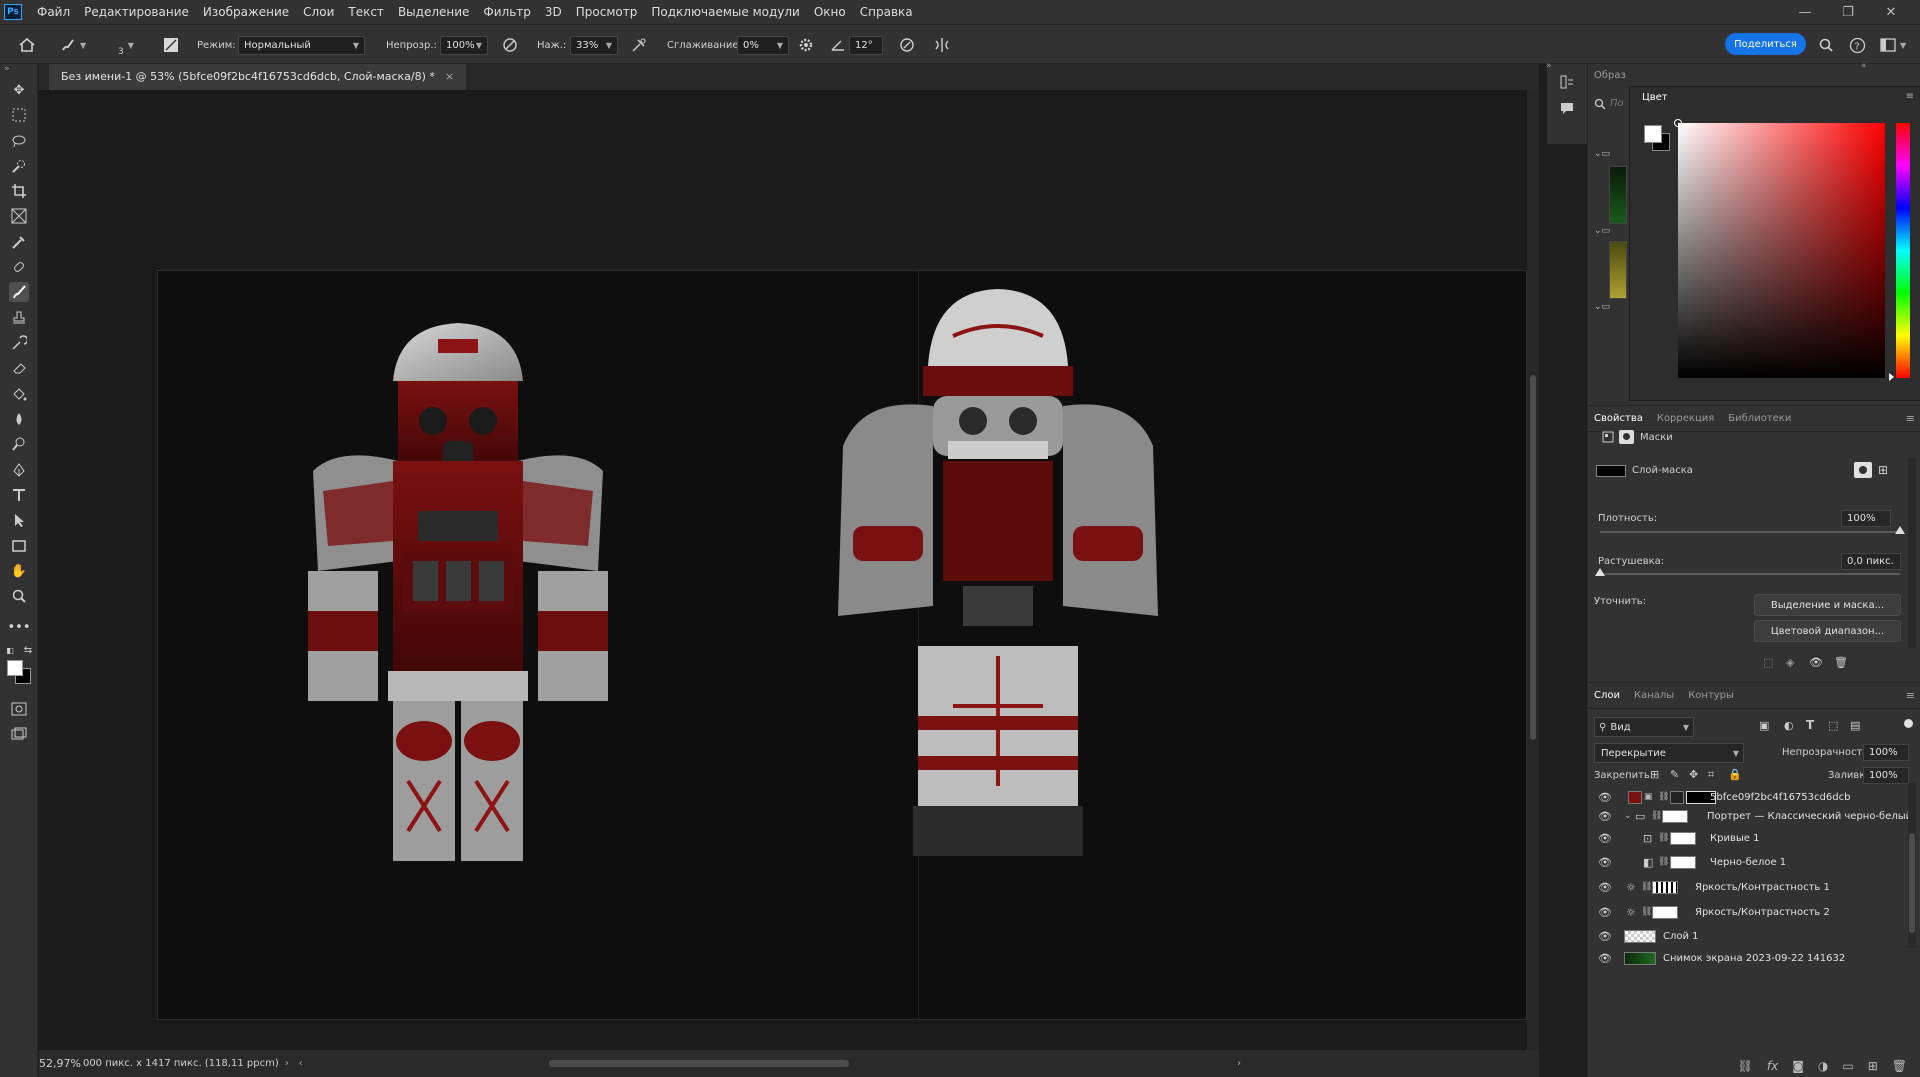  What do you see at coordinates (171, 45) in the screenshot?
I see `brush-panel-toggle-icon` at bounding box center [171, 45].